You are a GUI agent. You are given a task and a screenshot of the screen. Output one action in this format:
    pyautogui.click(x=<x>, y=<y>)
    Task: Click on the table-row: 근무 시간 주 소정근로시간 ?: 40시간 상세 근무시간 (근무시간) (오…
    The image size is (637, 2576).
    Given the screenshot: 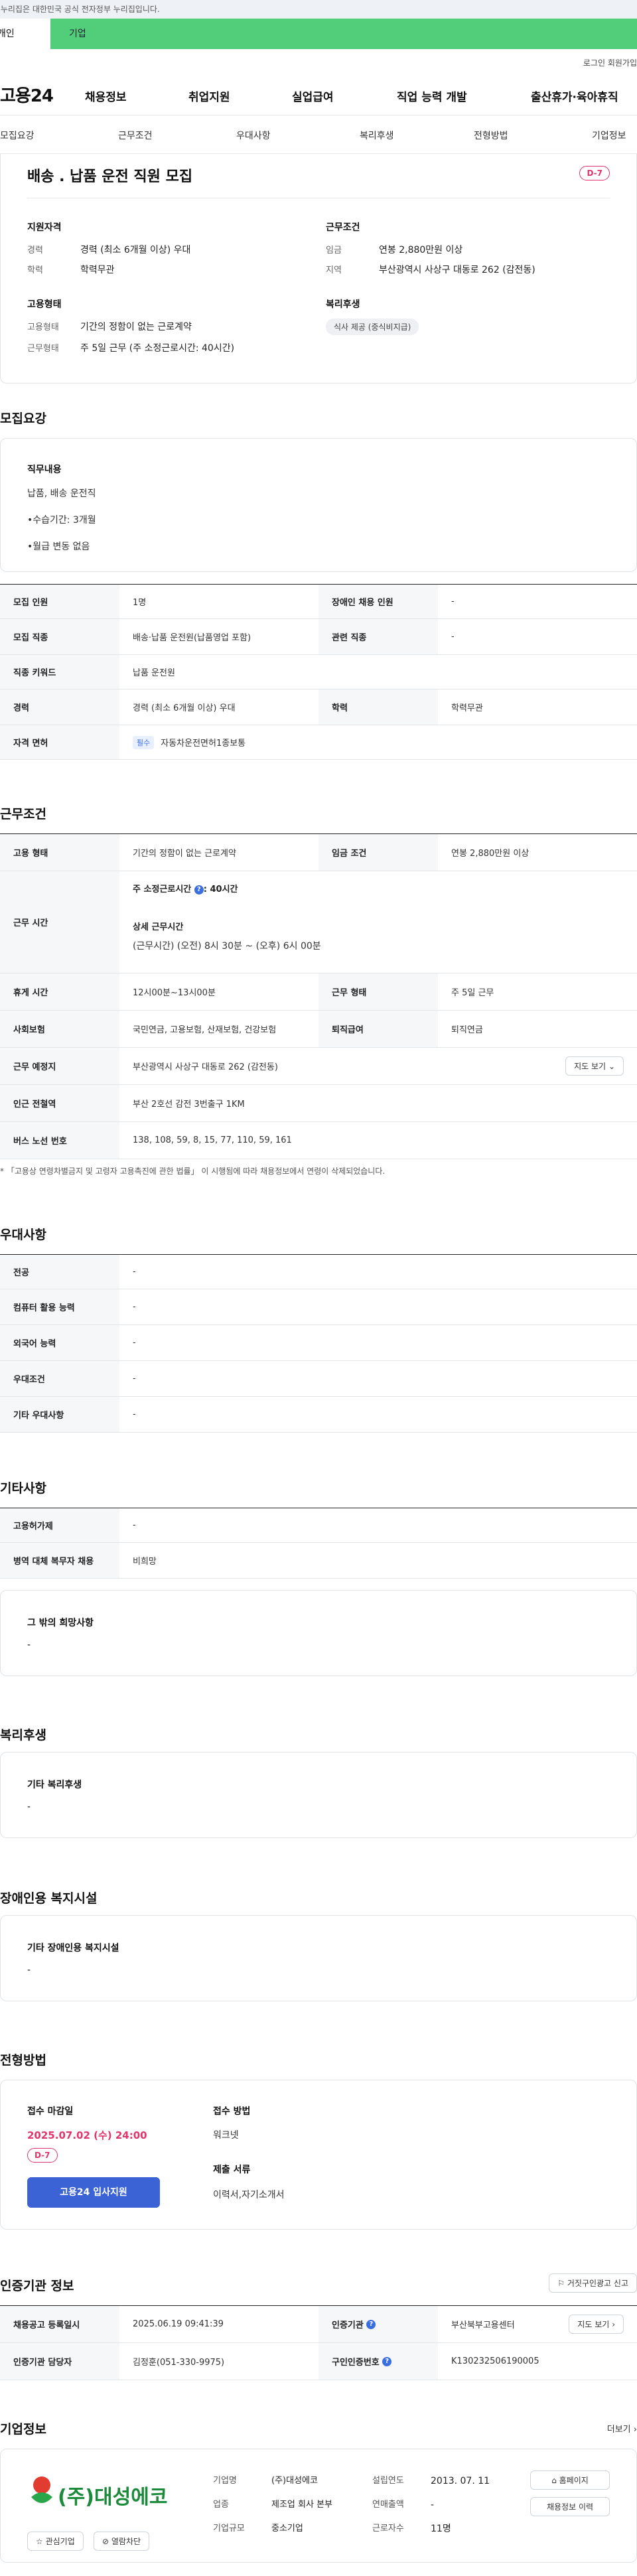 What is the action you would take?
    pyautogui.click(x=319, y=922)
    